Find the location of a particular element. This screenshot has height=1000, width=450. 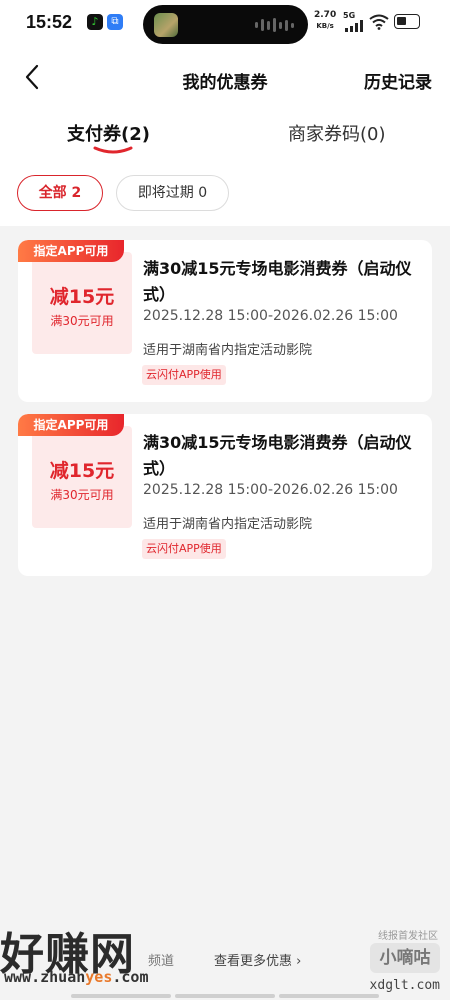

media-thumbnail is located at coordinates (166, 25).